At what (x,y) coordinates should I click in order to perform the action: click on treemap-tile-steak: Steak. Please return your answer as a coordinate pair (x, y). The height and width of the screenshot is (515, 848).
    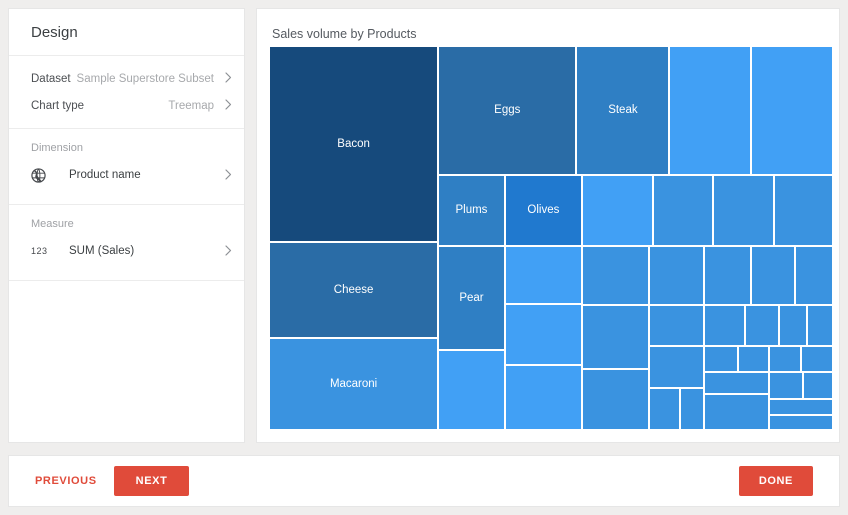
    Looking at the image, I should click on (623, 110).